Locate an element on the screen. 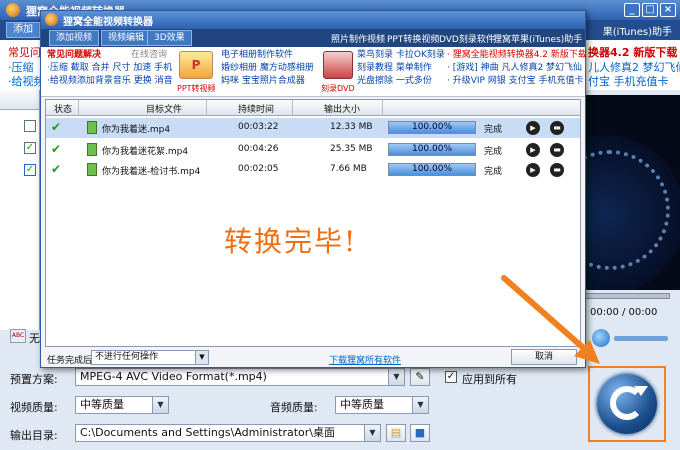  row-file: 你为我着迷.mp4 is located at coordinates (136, 130).